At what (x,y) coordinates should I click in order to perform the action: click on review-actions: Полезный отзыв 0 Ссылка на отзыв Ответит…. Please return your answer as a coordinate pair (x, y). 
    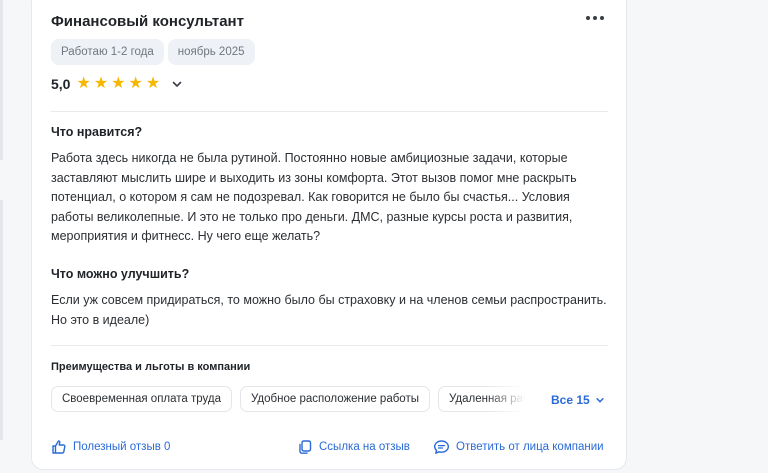
    Looking at the image, I should click on (331, 449).